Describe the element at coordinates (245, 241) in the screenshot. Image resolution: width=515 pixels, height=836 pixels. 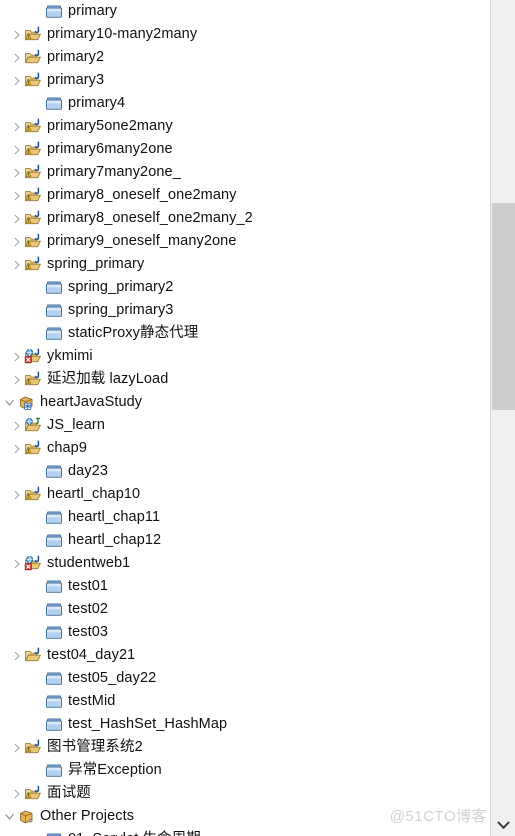
I see `tree-row: primary9_oneself_many2one` at that location.